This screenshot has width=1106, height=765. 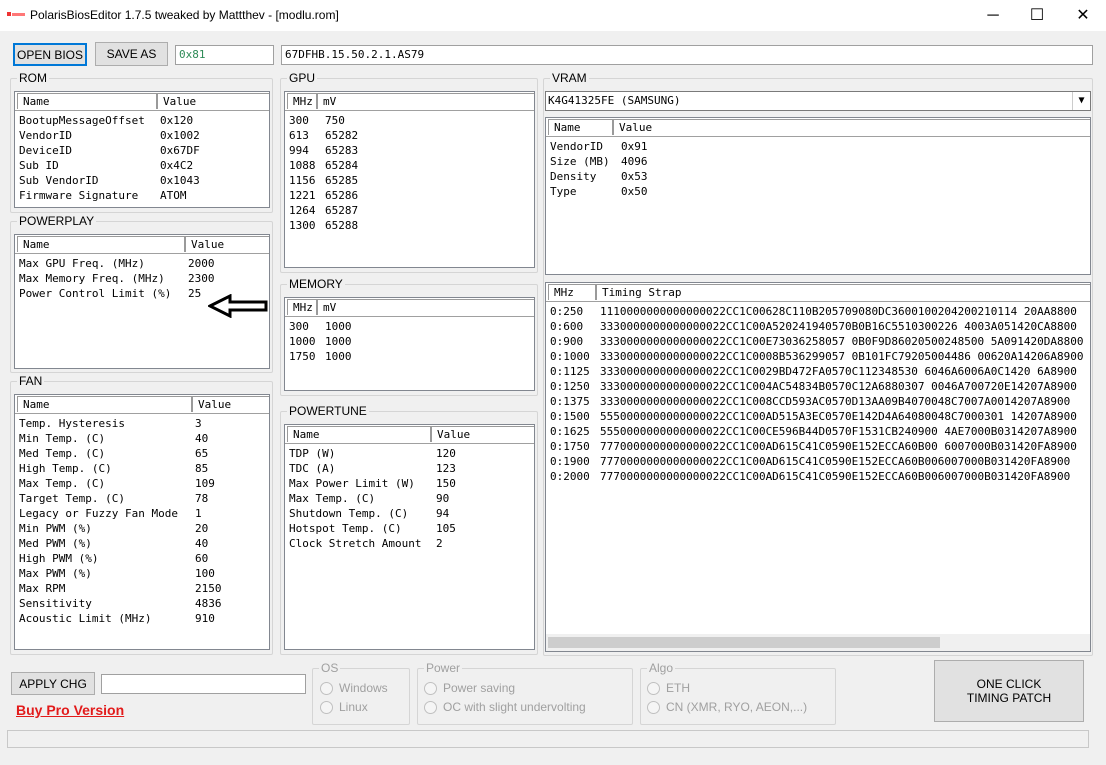 What do you see at coordinates (411, 483) in the screenshot?
I see `table-row: Max Power Limit (W) 150` at bounding box center [411, 483].